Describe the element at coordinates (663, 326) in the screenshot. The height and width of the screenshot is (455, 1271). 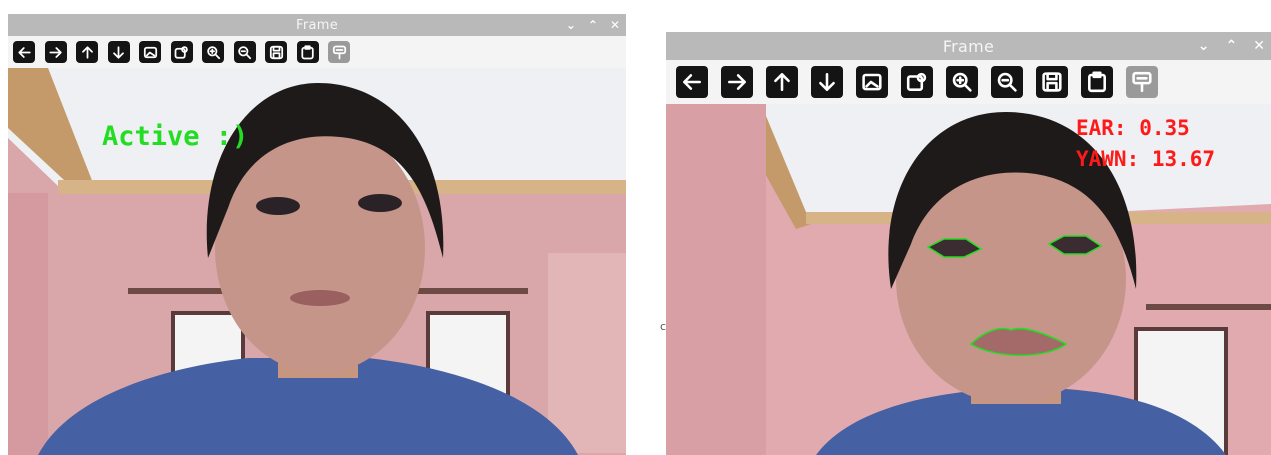
I see `stray-character: c` at that location.